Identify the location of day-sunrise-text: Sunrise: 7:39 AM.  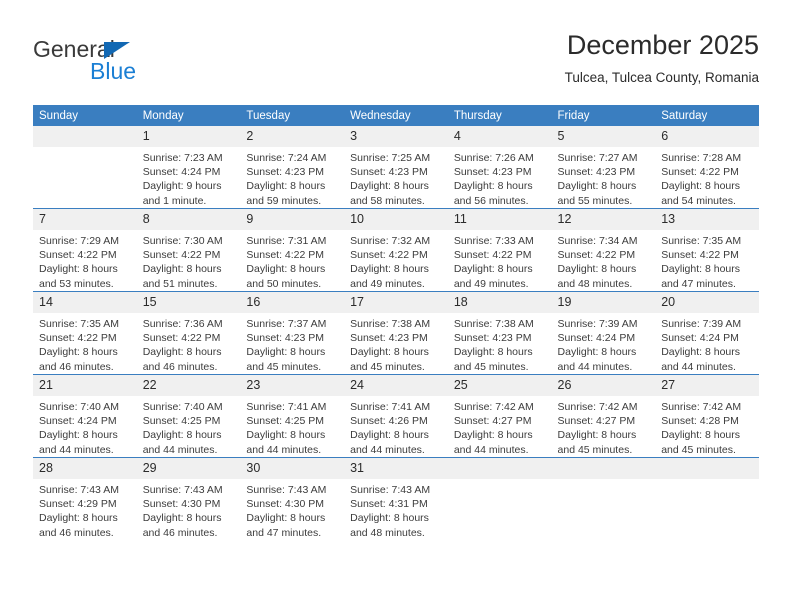
(701, 324).